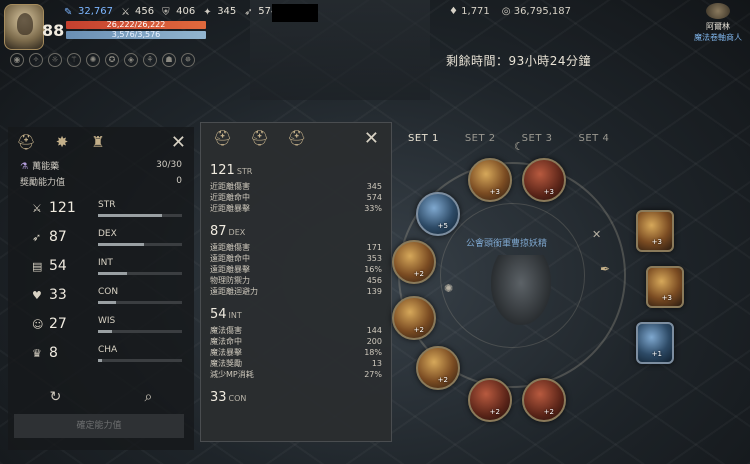 This screenshot has width=750, height=464. Describe the element at coordinates (150, 60) in the screenshot. I see `buff-icon: ⚘` at that location.